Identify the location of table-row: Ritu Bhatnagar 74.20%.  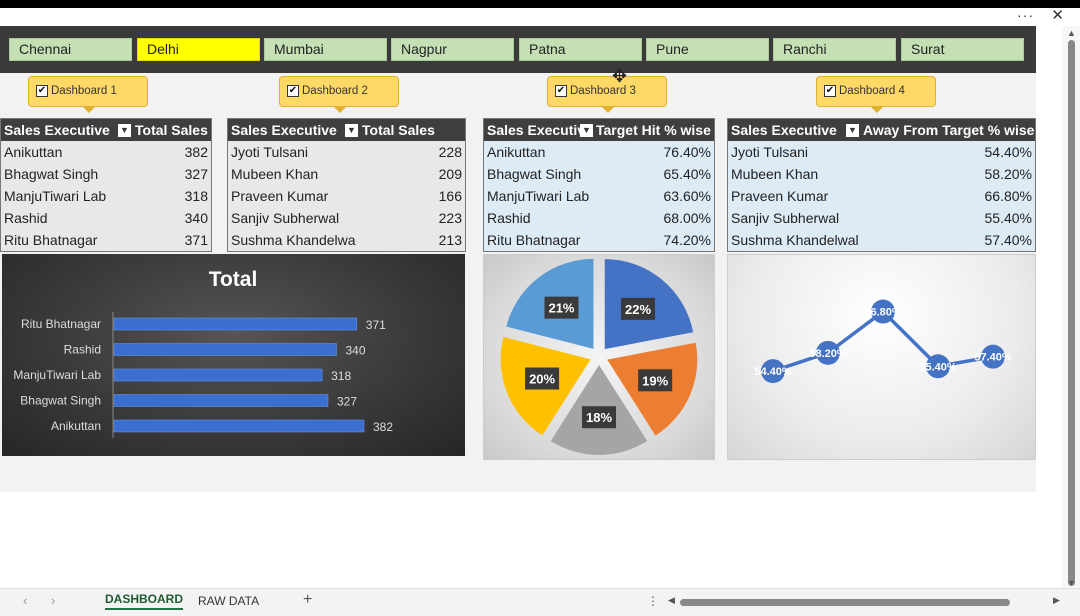
(599, 240).